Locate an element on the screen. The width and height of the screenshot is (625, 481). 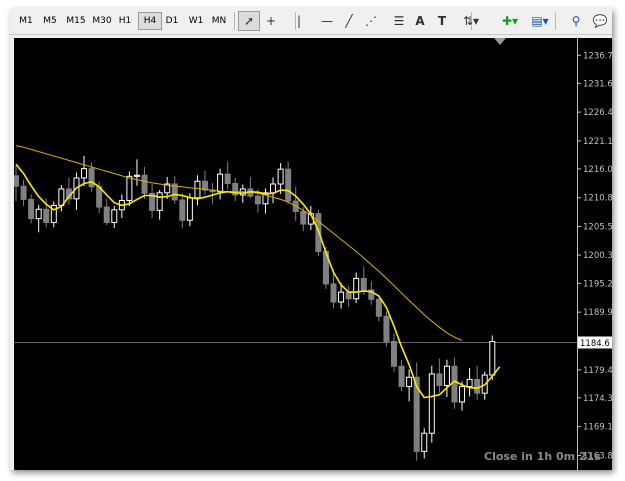
timeframe-m30-button: M30 is located at coordinates (102, 21).